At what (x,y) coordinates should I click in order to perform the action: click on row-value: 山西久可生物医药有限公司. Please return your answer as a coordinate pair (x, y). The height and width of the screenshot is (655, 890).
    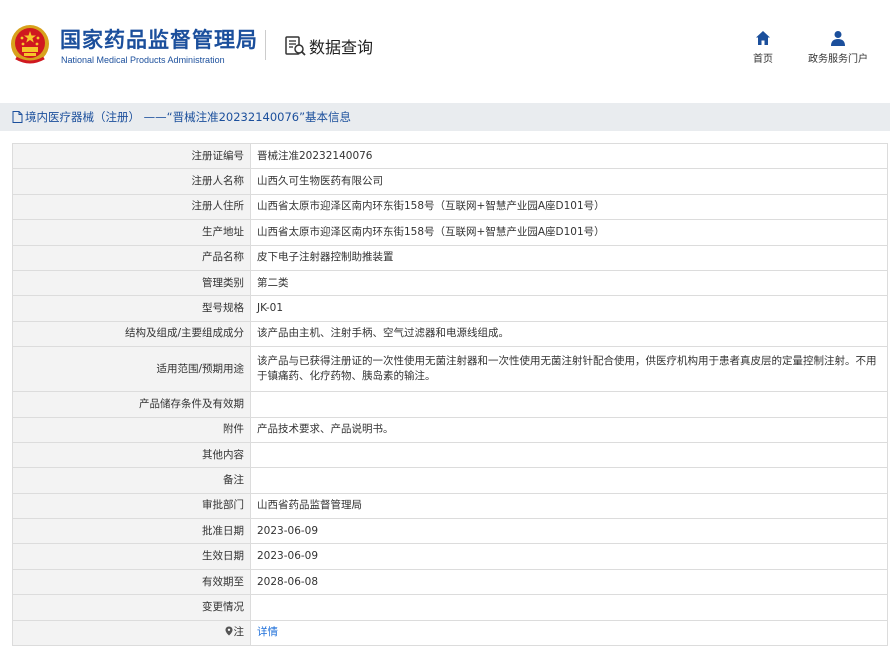
    Looking at the image, I should click on (569, 181).